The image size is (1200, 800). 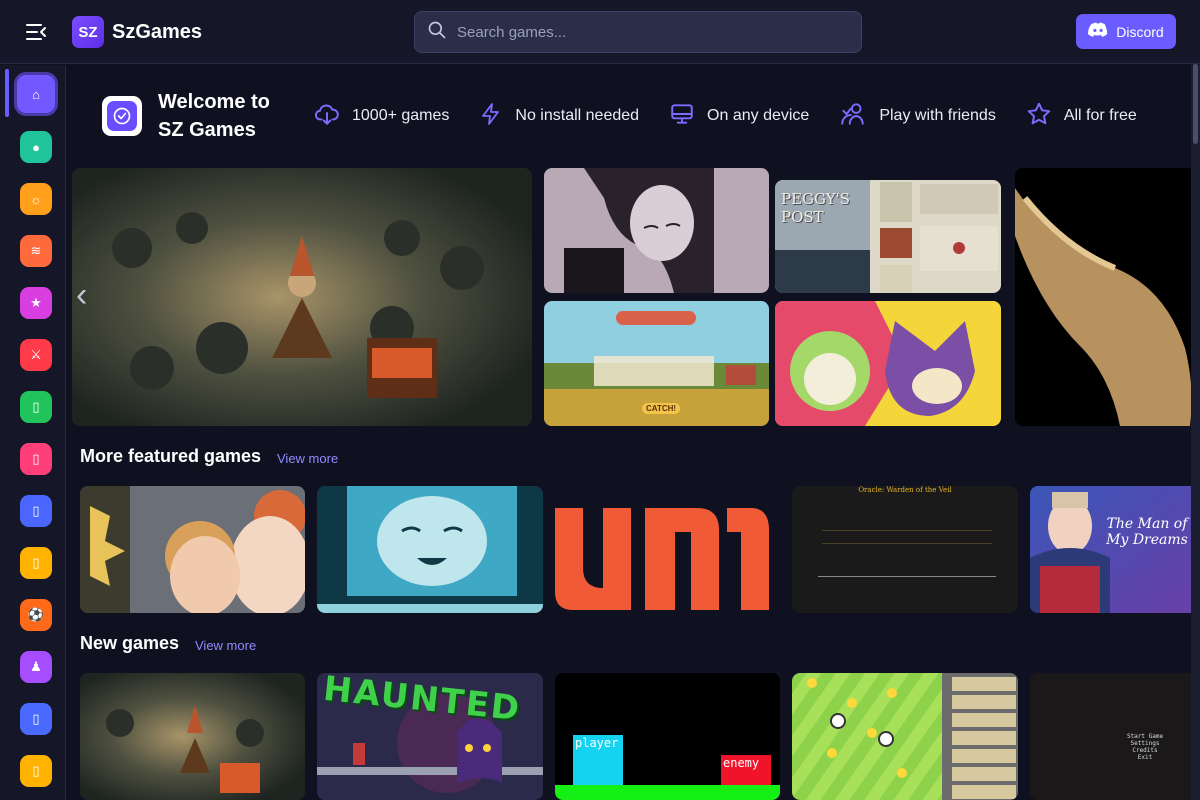 I want to click on feature-friends: Play with friends, so click(x=917, y=116).